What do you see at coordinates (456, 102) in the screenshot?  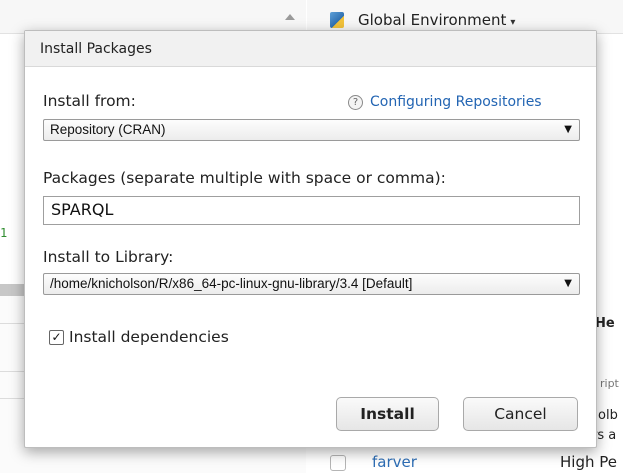 I see `help-link-label: Configuring Repositories` at bounding box center [456, 102].